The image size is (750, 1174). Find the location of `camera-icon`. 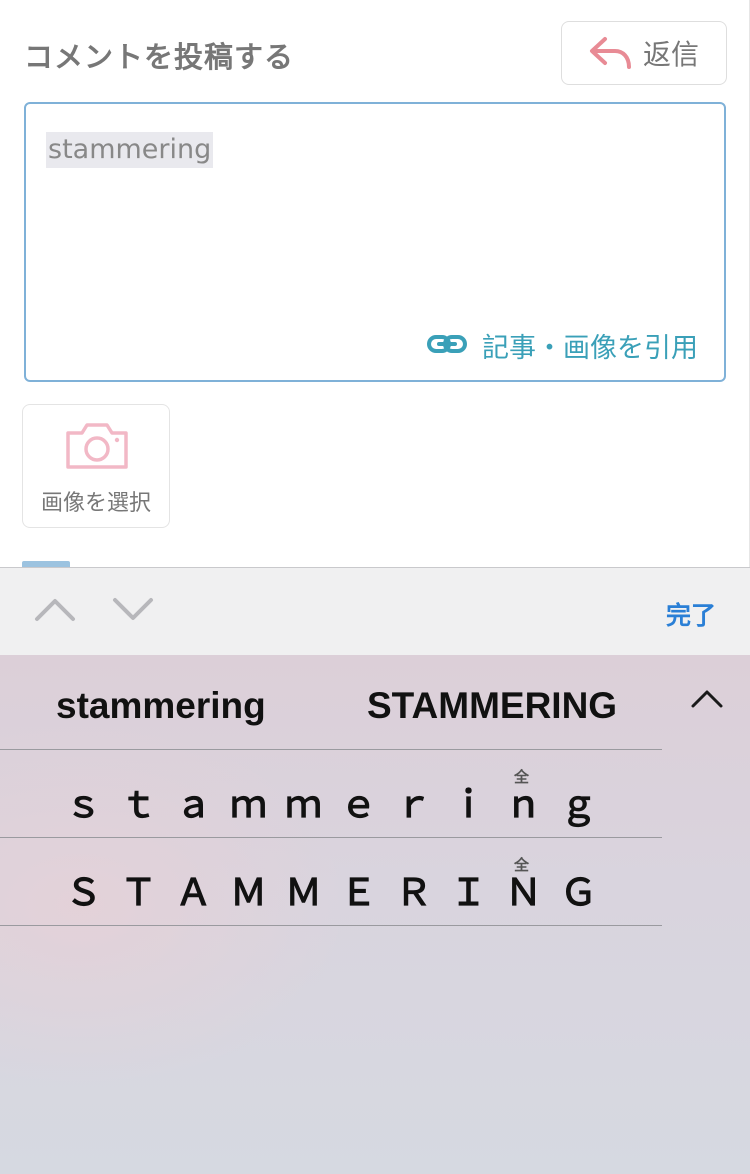

camera-icon is located at coordinates (97, 448).